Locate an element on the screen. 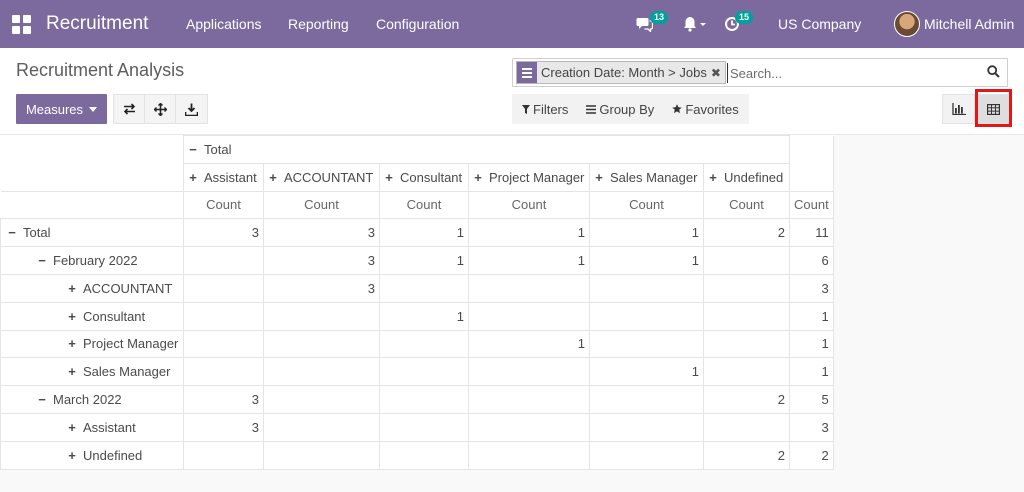 Image resolution: width=1024 pixels, height=492 pixels. facet-remove-icon: ✖ is located at coordinates (718, 72).